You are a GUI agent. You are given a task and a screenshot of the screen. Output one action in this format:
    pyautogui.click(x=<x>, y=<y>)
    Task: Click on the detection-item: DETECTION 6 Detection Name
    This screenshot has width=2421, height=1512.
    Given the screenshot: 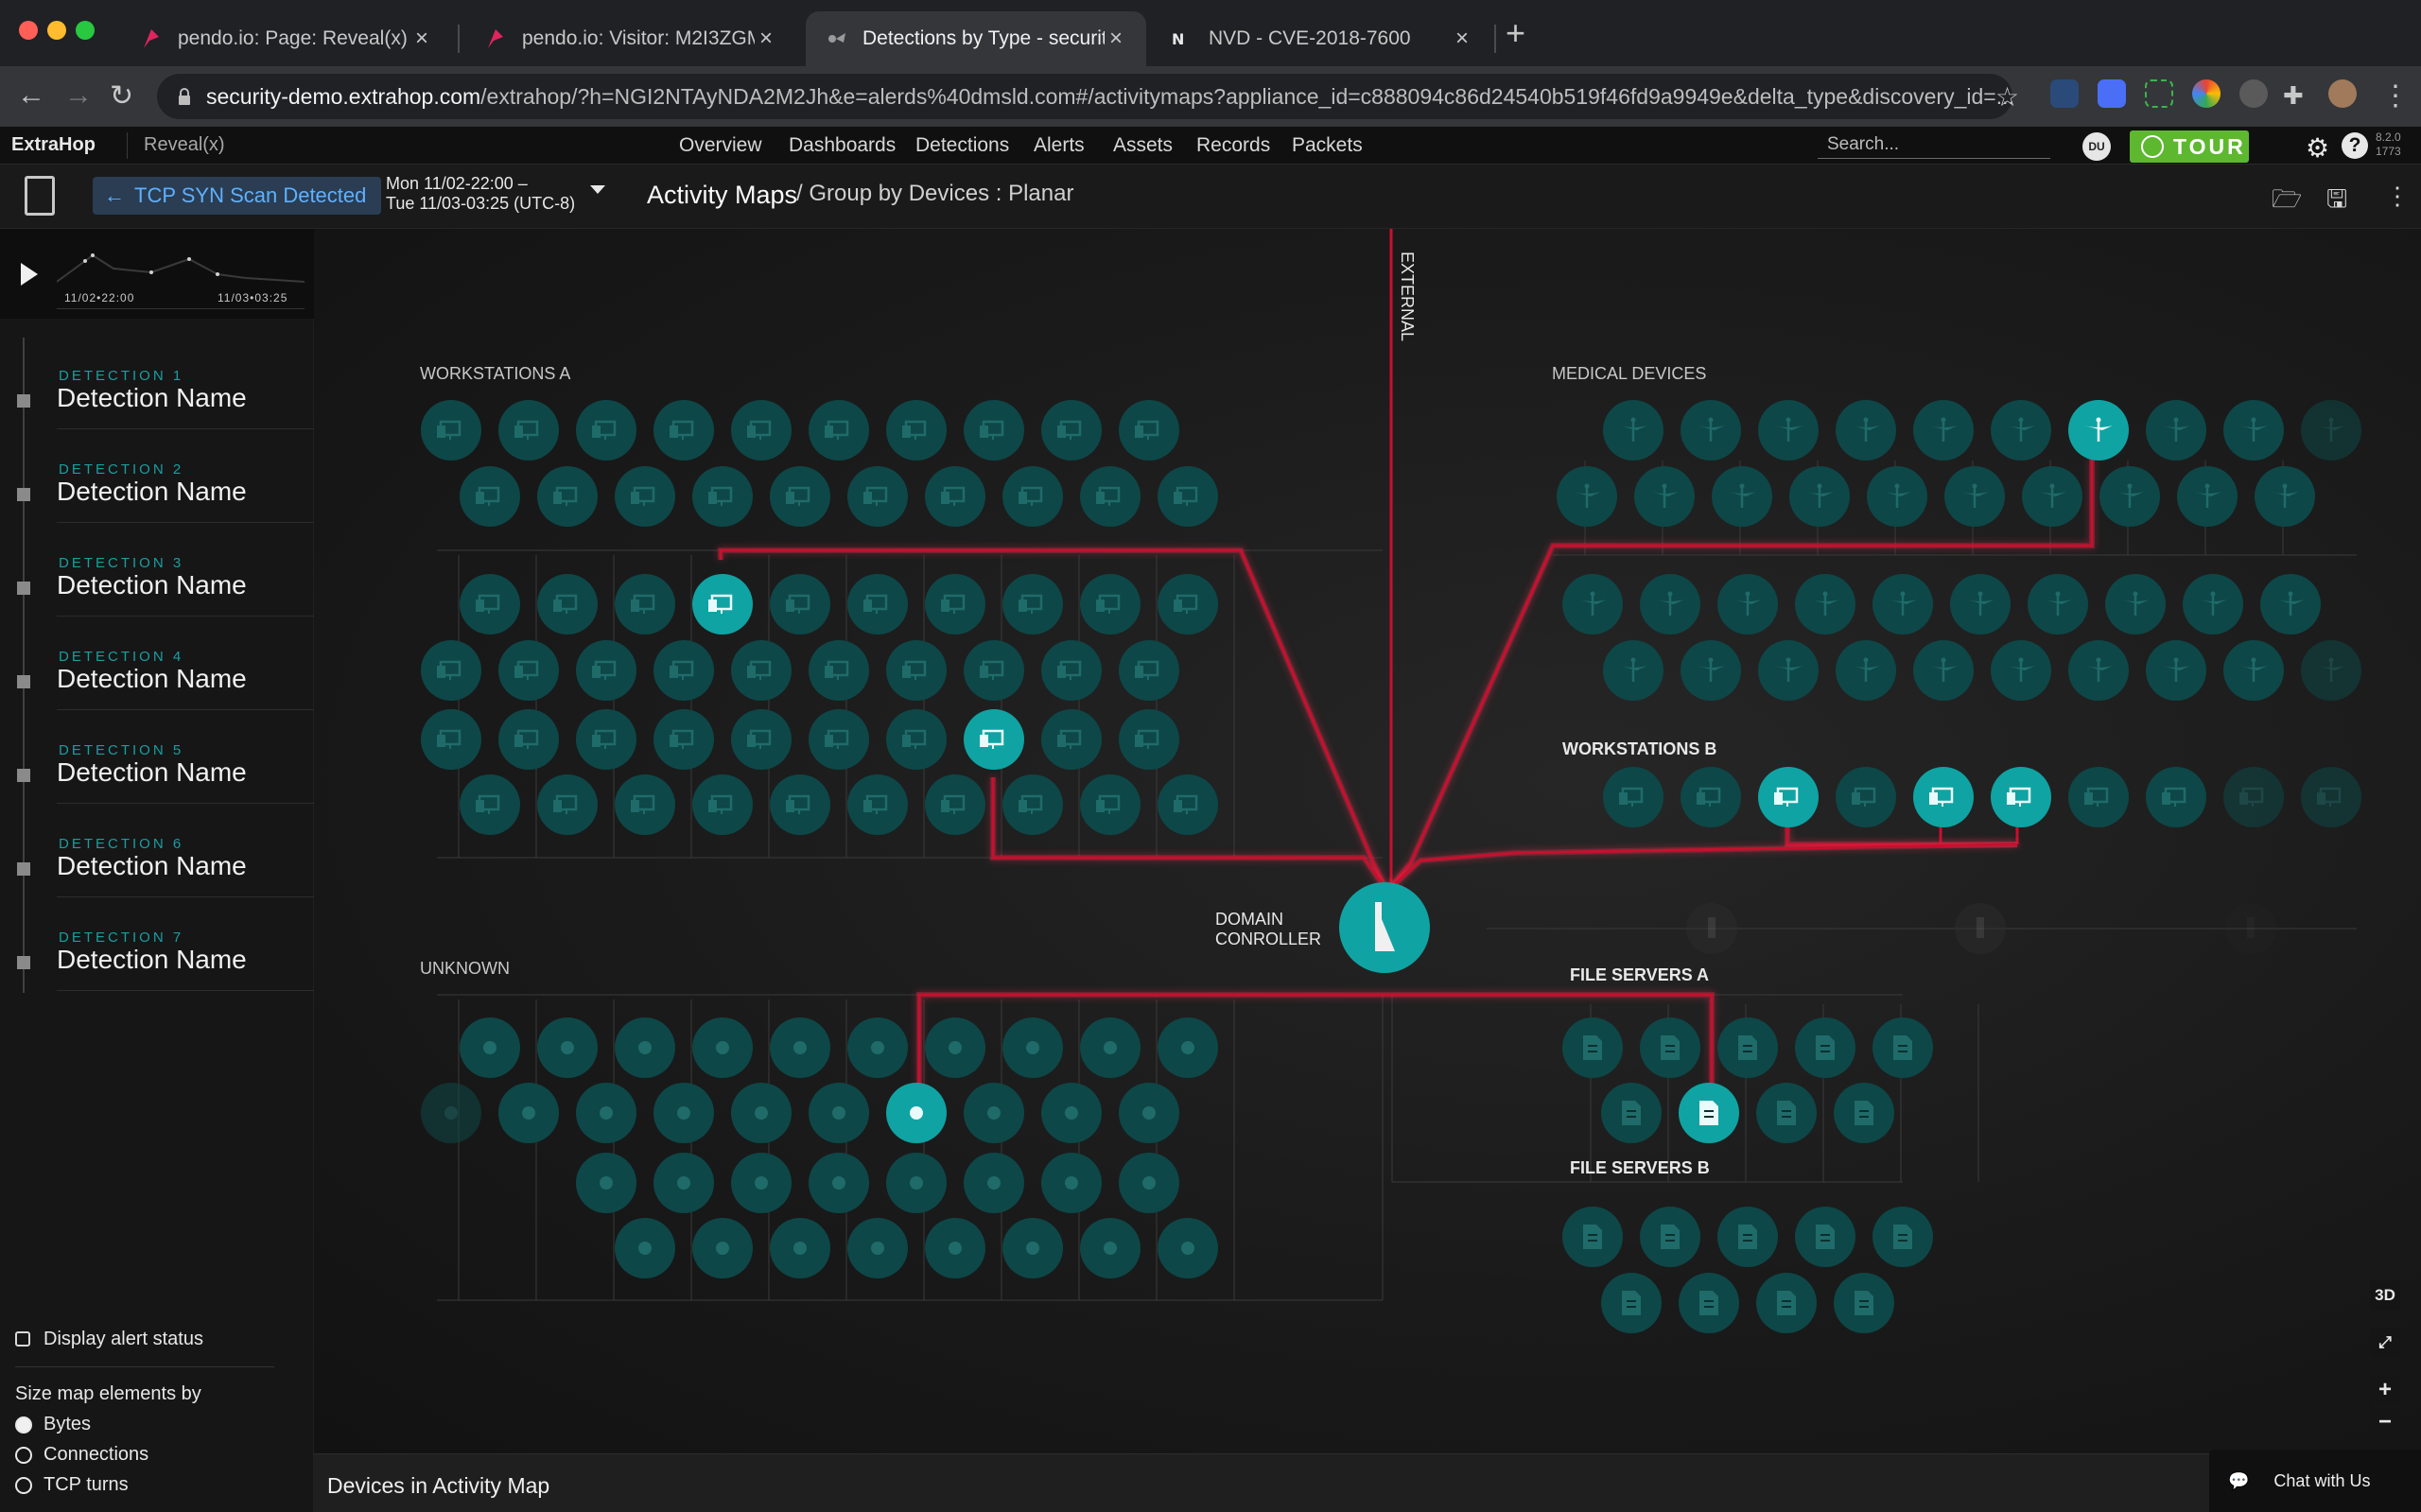 What is the action you would take?
    pyautogui.click(x=157, y=852)
    